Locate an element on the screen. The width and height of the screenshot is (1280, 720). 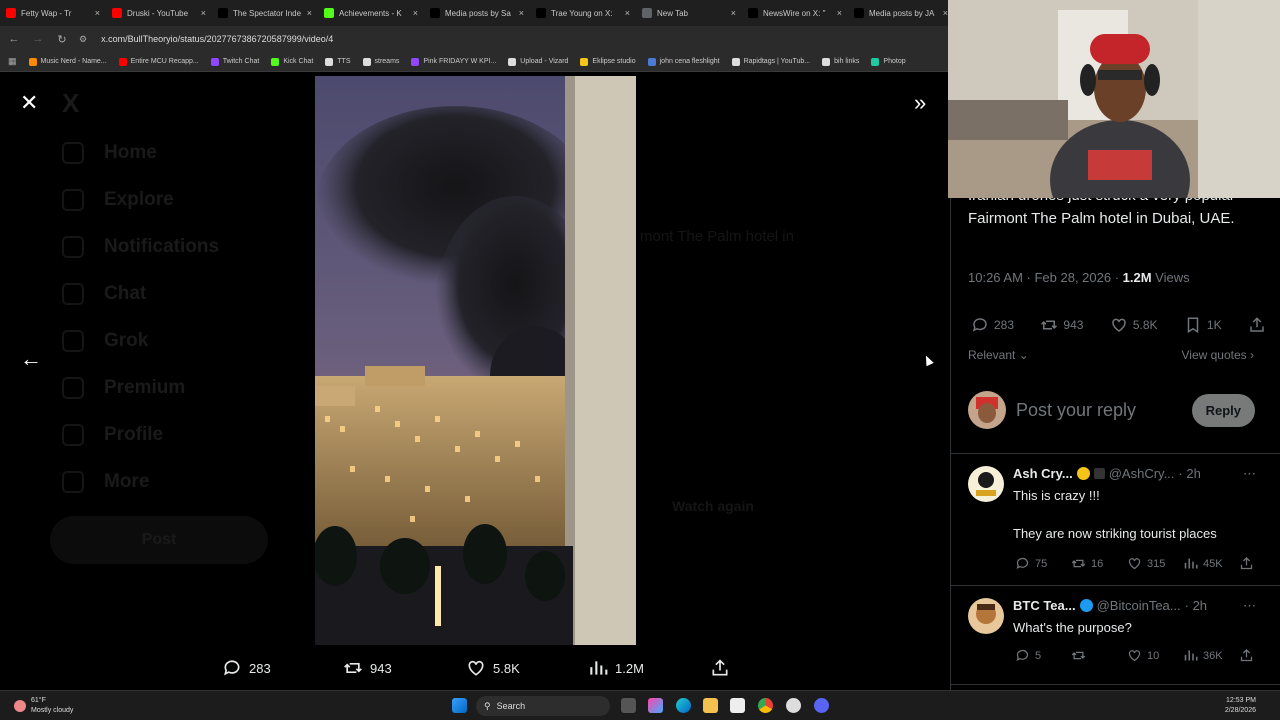
tweet-actions: 283 943 5.8K 1K is located at coordinates (1118, 325).